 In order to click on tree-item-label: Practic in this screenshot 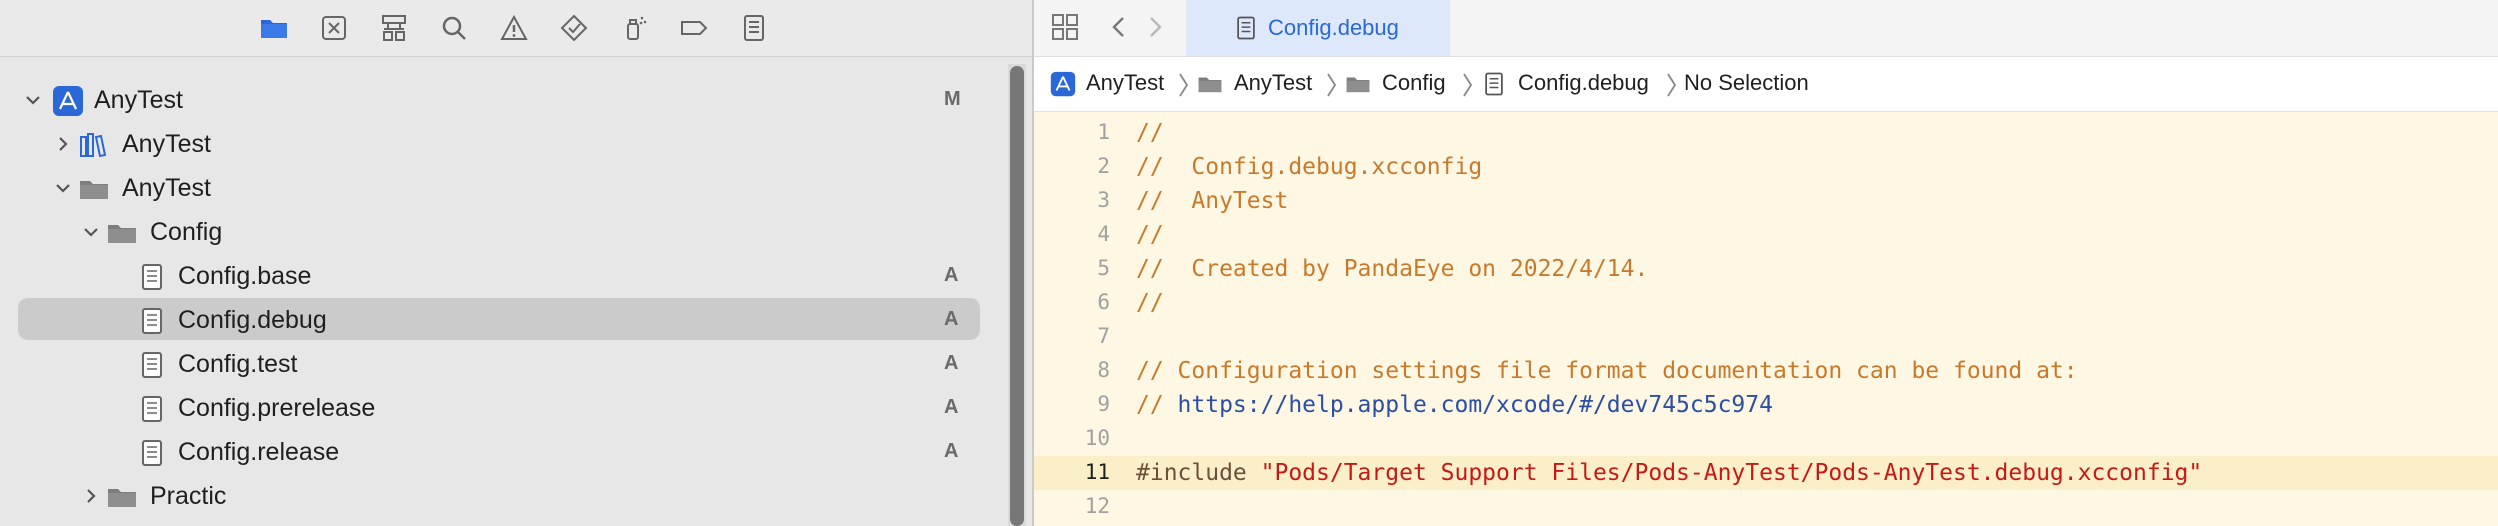, I will do `click(188, 496)`.